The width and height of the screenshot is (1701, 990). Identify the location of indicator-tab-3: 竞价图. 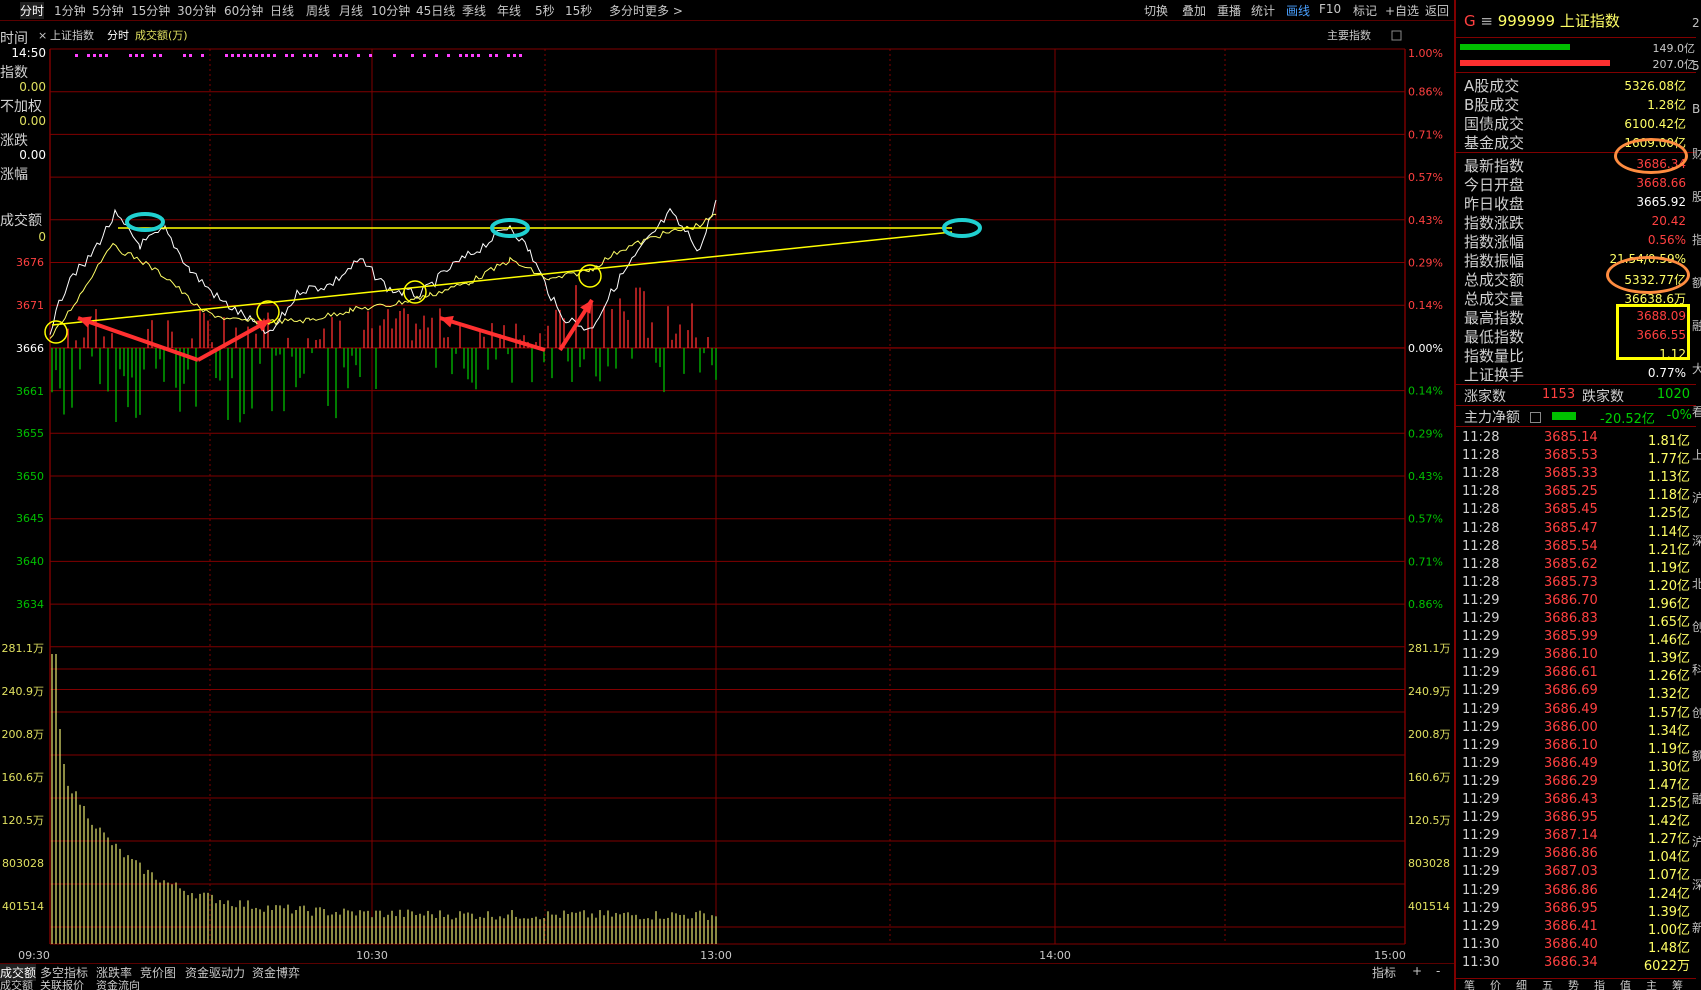
(158, 972).